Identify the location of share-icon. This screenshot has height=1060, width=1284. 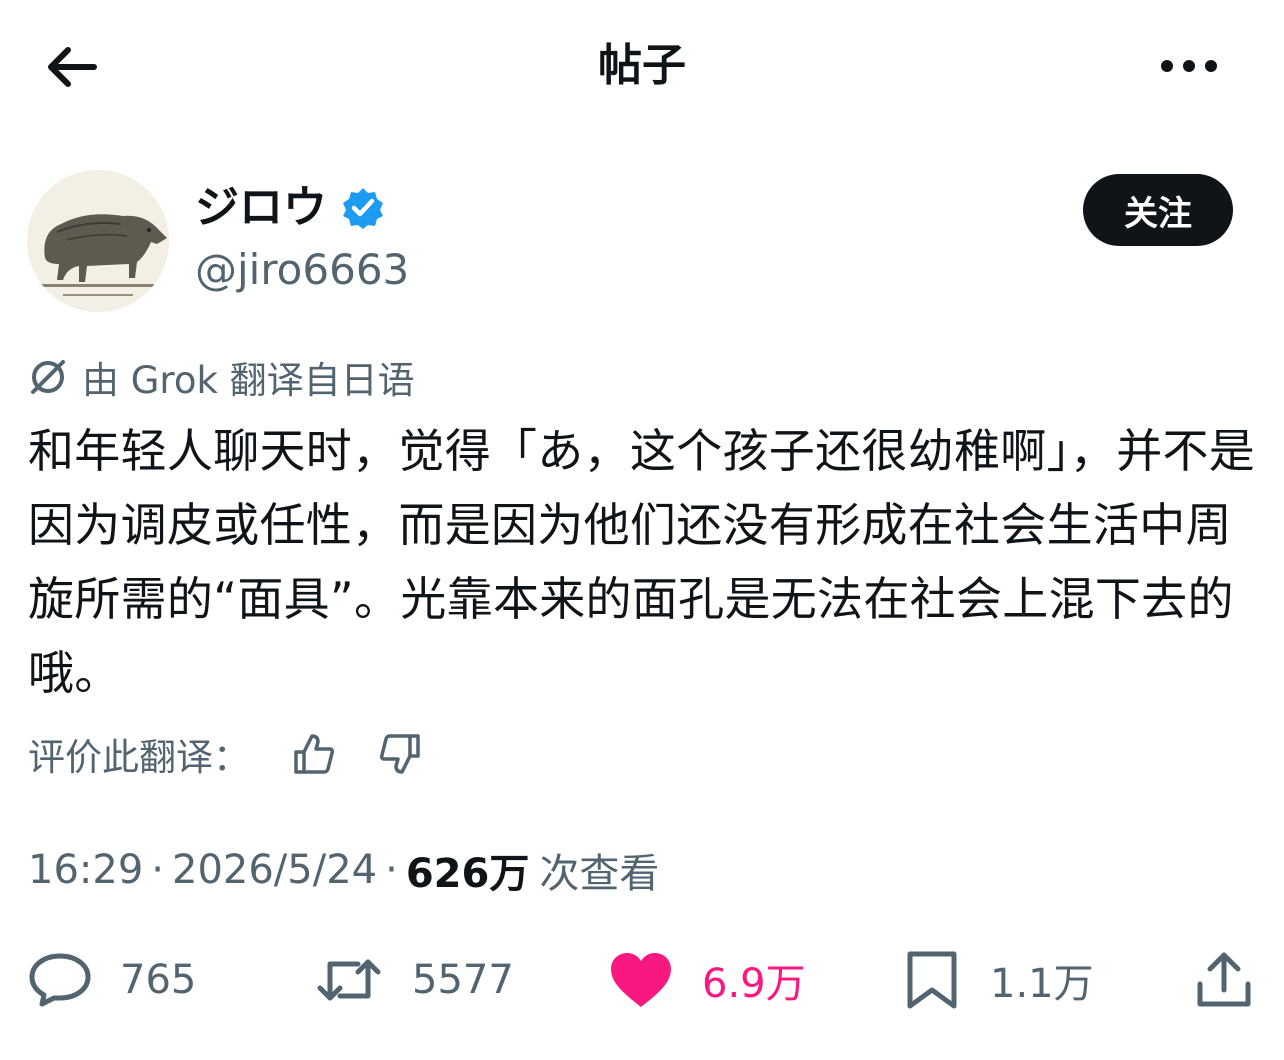
(1224, 979).